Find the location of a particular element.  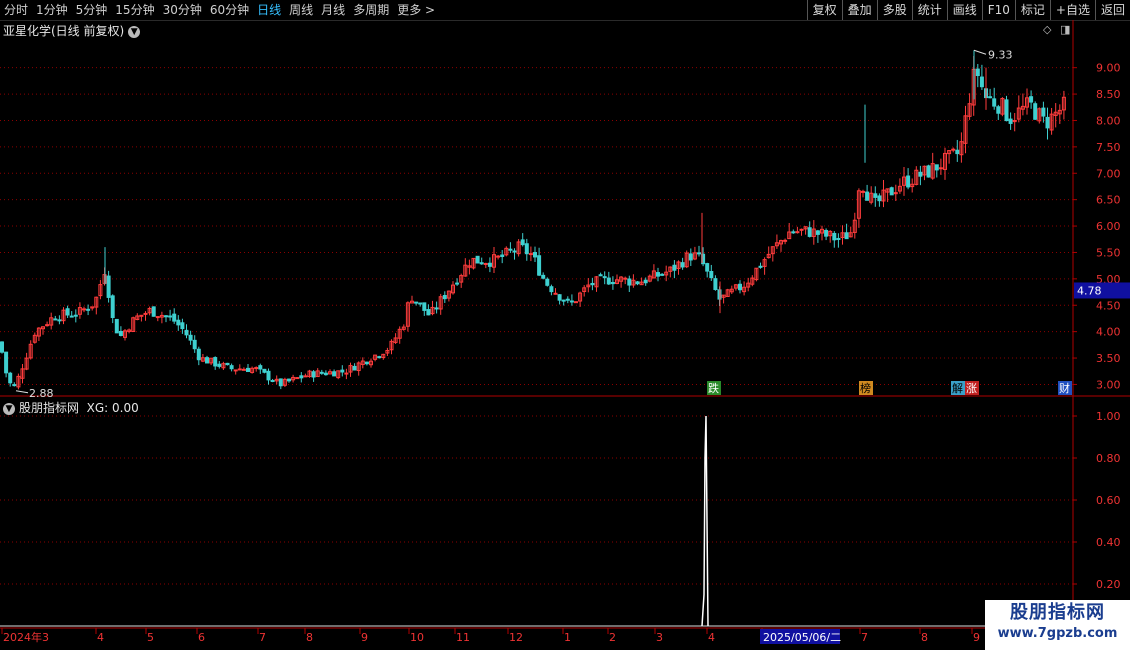

tool-button: 返回 is located at coordinates (1112, 10).